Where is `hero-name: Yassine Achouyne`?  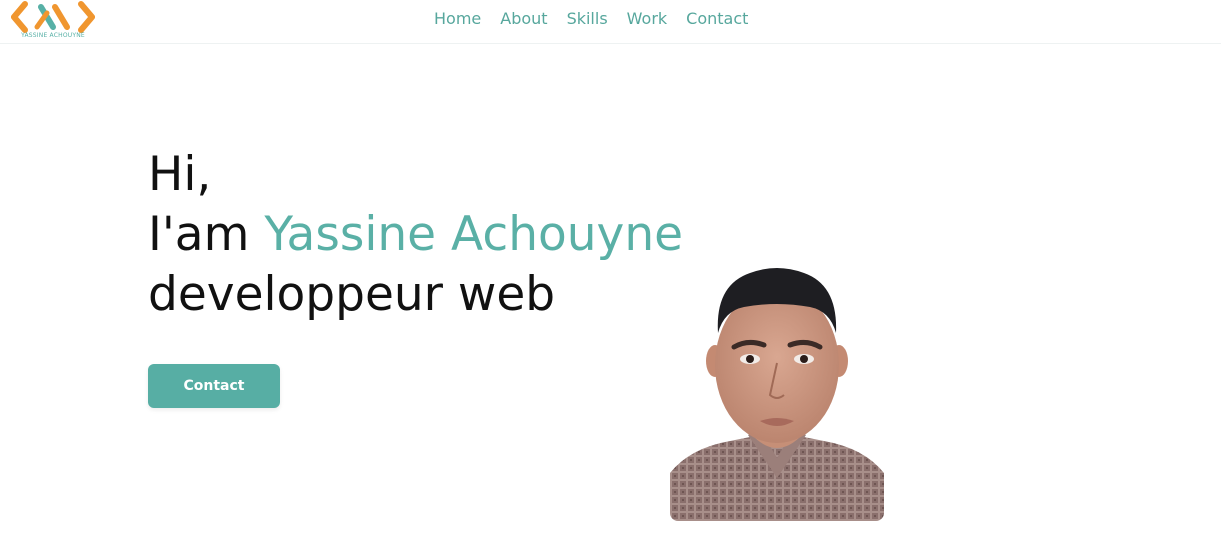
hero-name: Yassine Achouyne is located at coordinates (474, 234).